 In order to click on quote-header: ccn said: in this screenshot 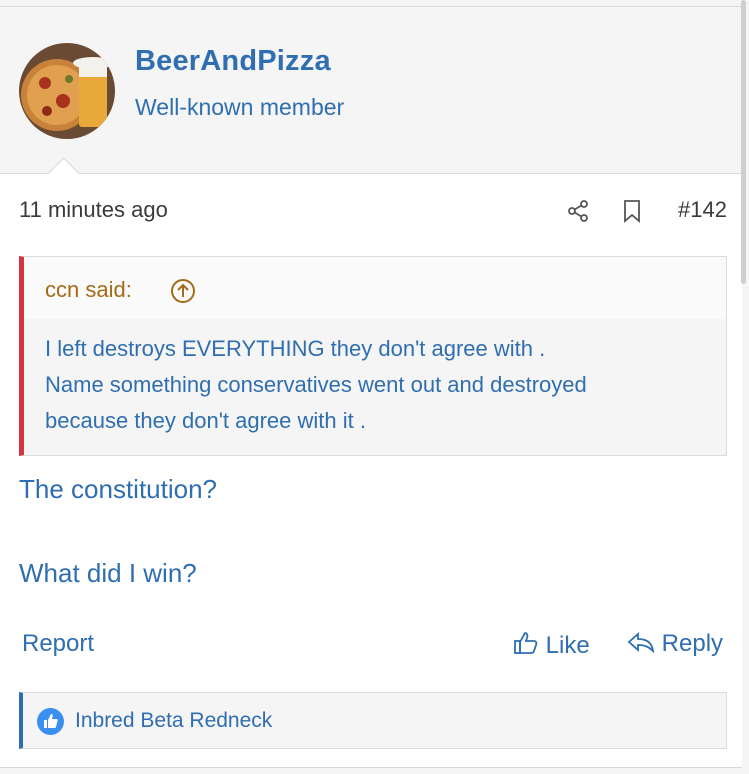, I will do `click(375, 288)`.